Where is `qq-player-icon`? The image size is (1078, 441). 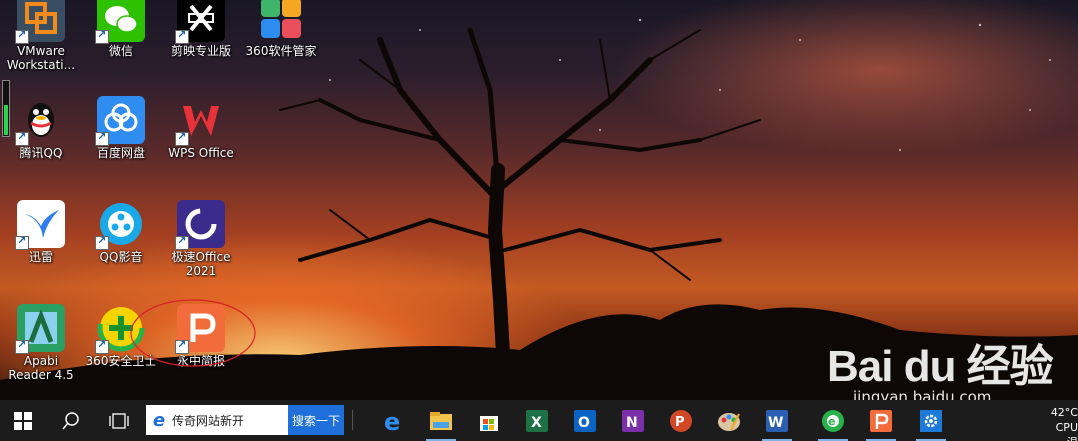 qq-player-icon is located at coordinates (120, 225).